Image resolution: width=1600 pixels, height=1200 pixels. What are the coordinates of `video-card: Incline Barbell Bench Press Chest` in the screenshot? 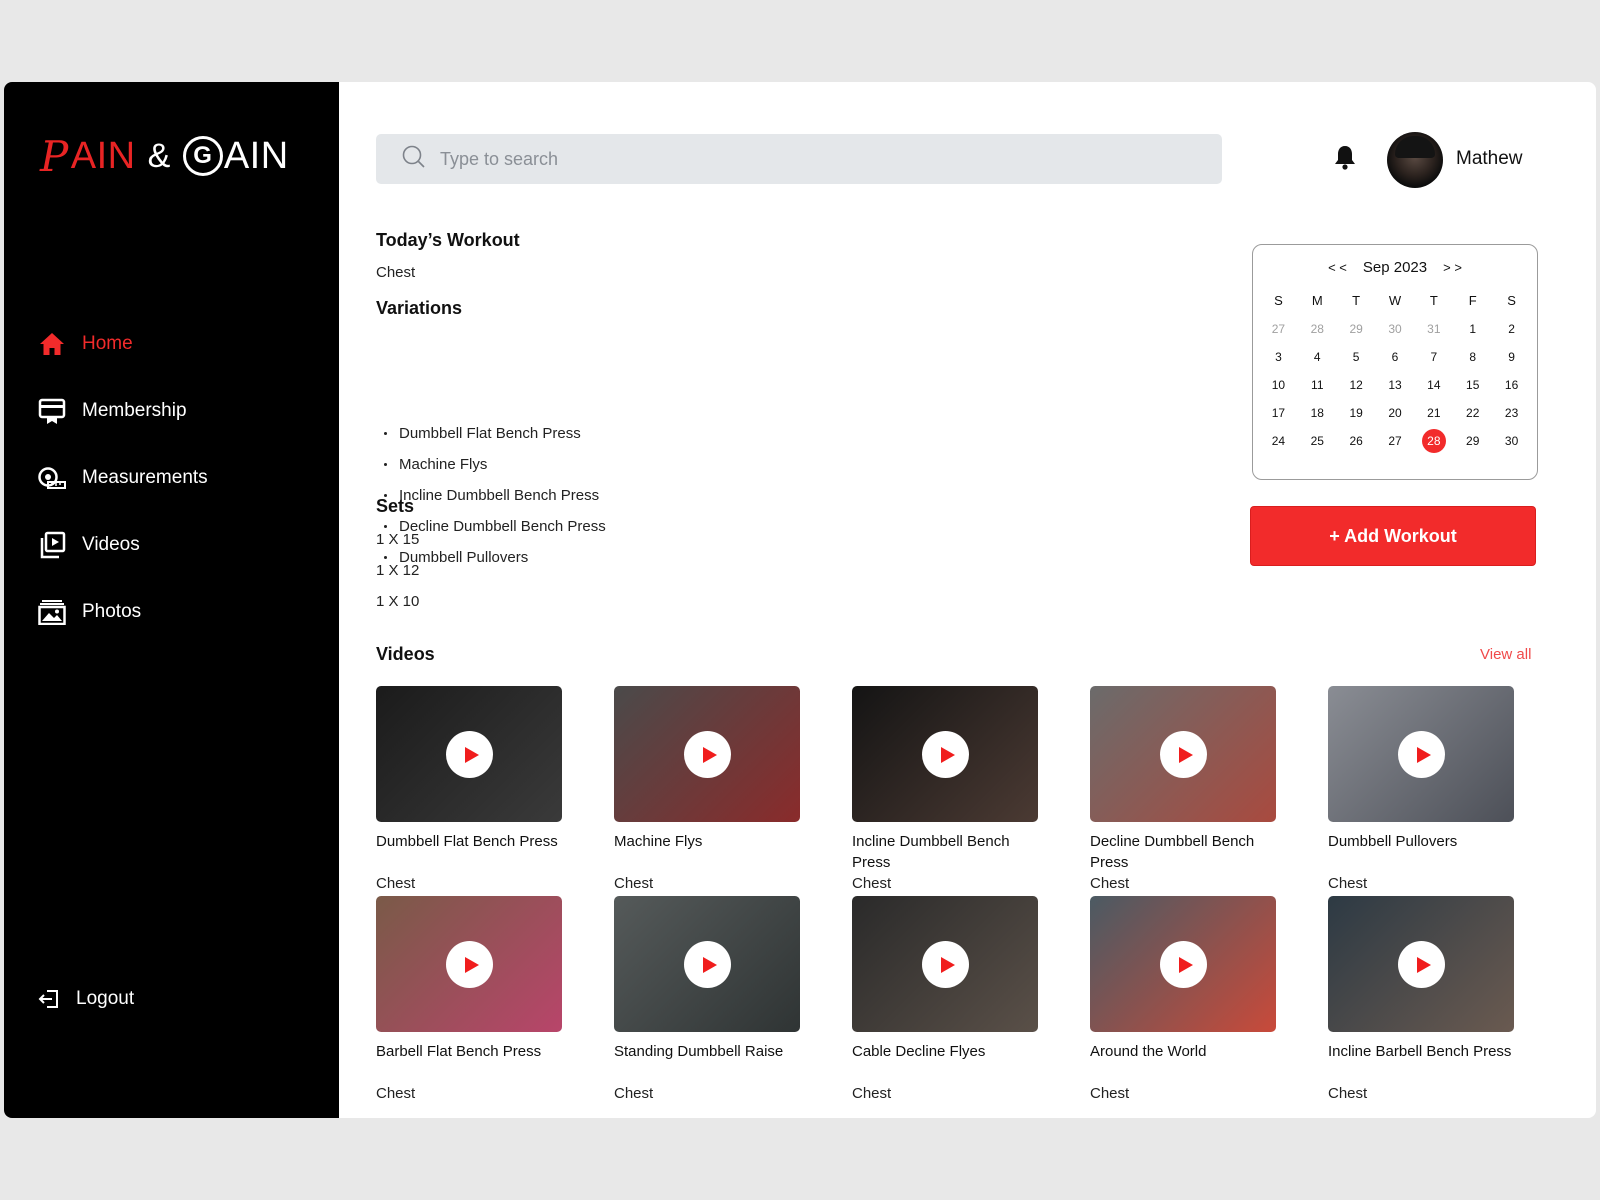 It's located at (1421, 1000).